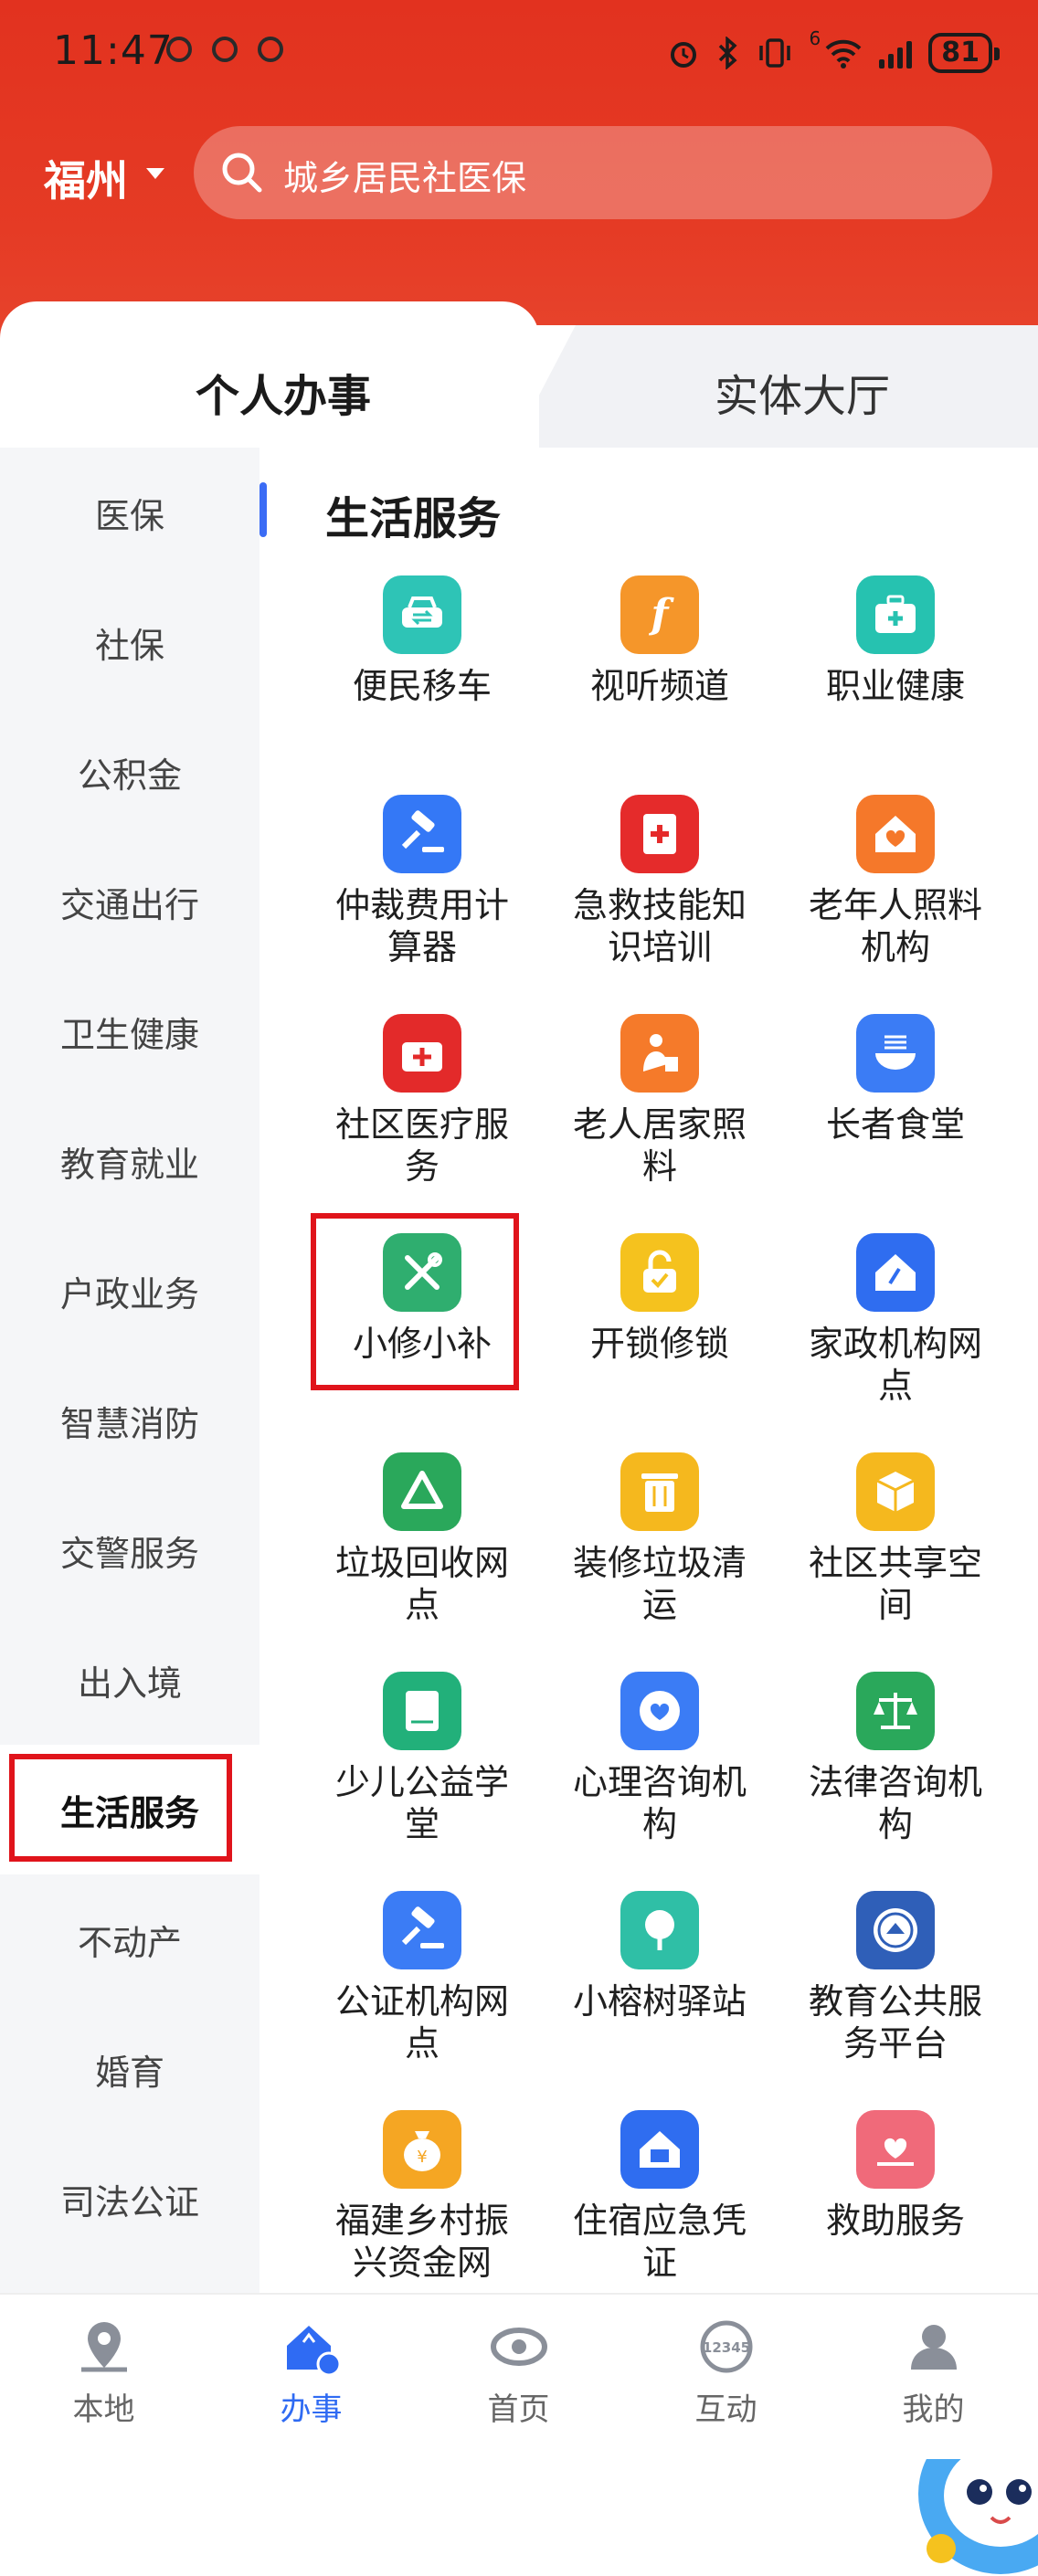 This screenshot has width=1038, height=2576. What do you see at coordinates (422, 1977) in the screenshot?
I see `service-item: 公证机构网点` at bounding box center [422, 1977].